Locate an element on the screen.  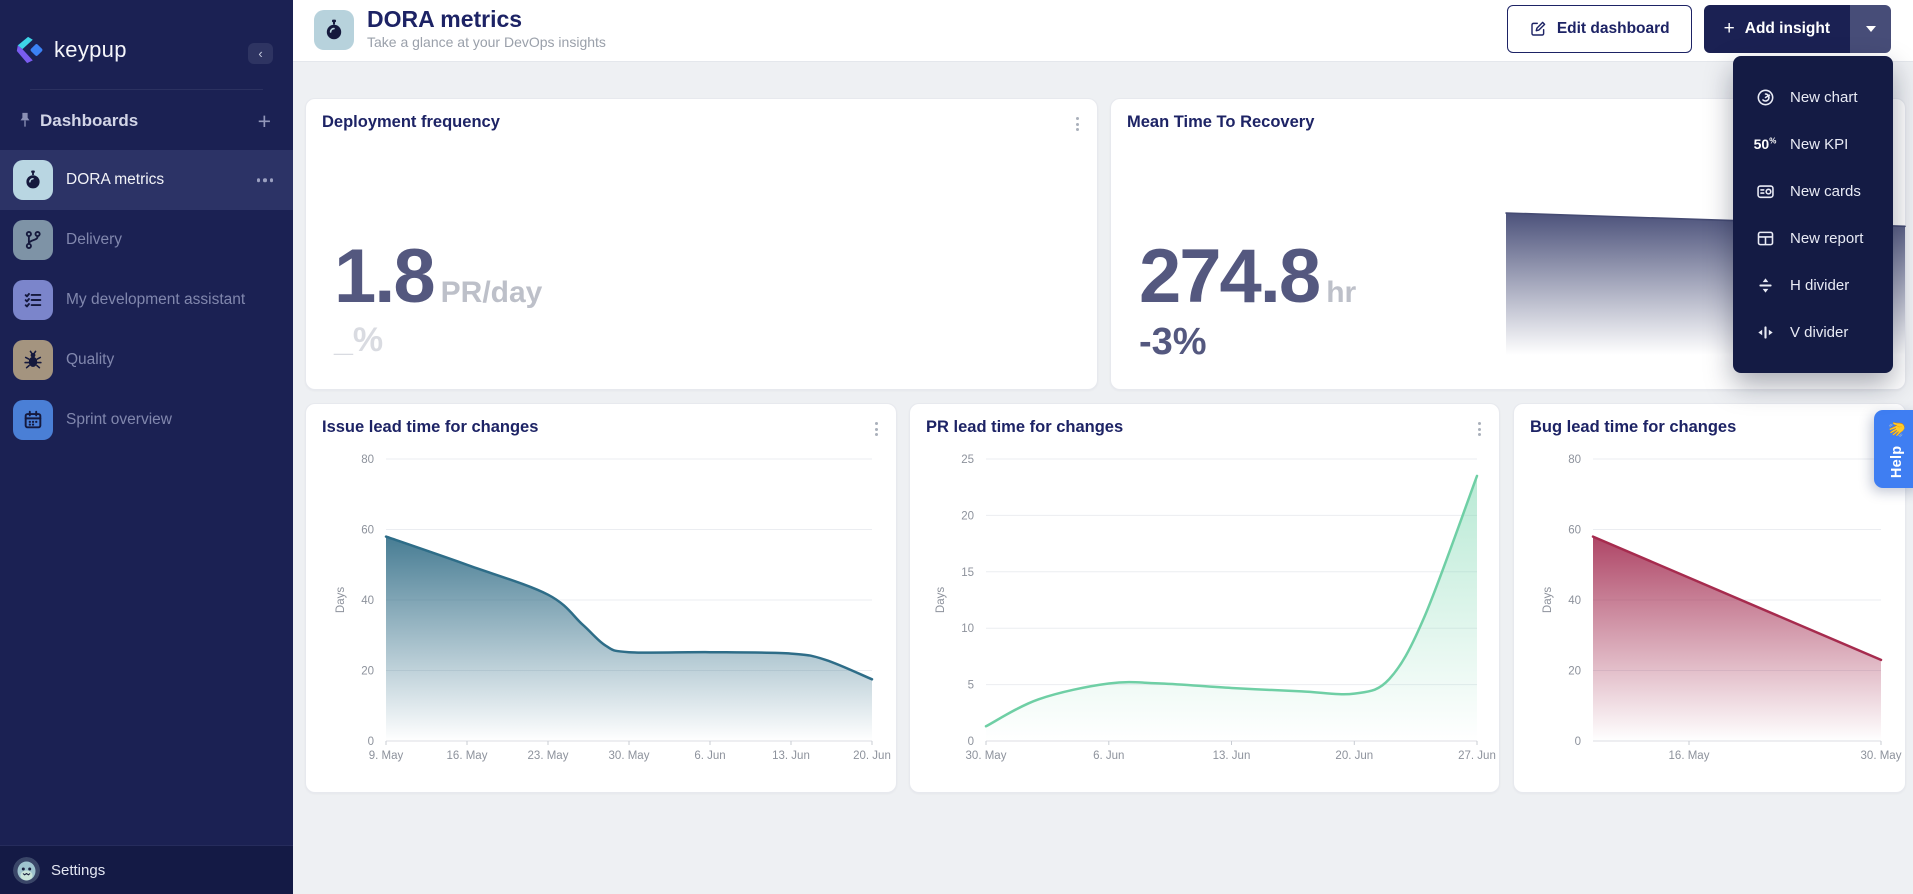
user-avatar is located at coordinates (26, 870).